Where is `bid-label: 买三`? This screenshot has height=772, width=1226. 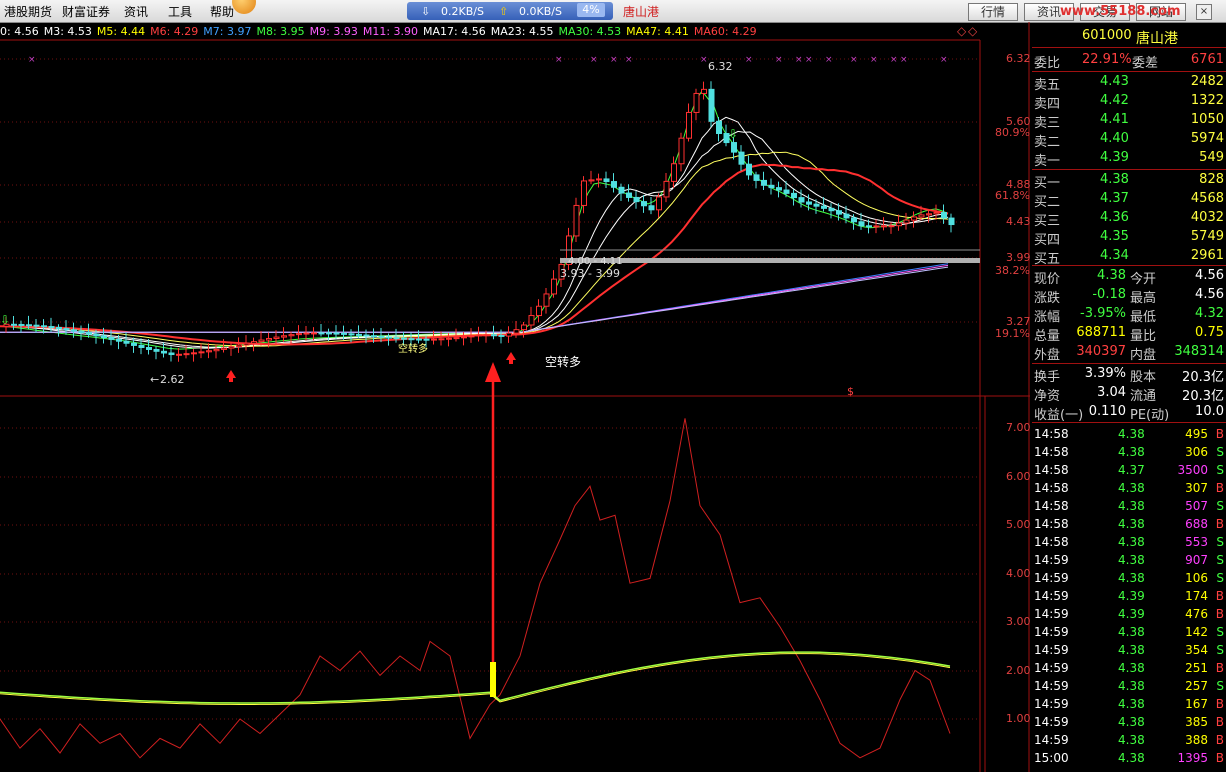
bid-label: 买三 is located at coordinates (1047, 221).